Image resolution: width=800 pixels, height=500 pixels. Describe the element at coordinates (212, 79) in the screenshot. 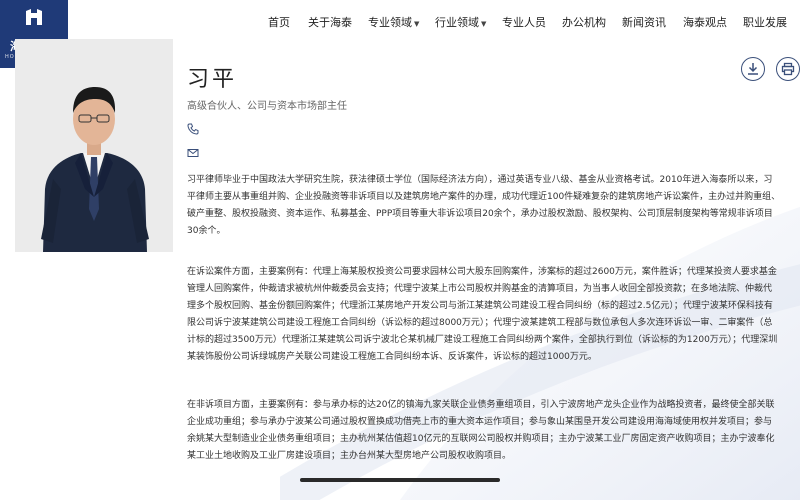

I see `lawyer-name: 习平` at that location.